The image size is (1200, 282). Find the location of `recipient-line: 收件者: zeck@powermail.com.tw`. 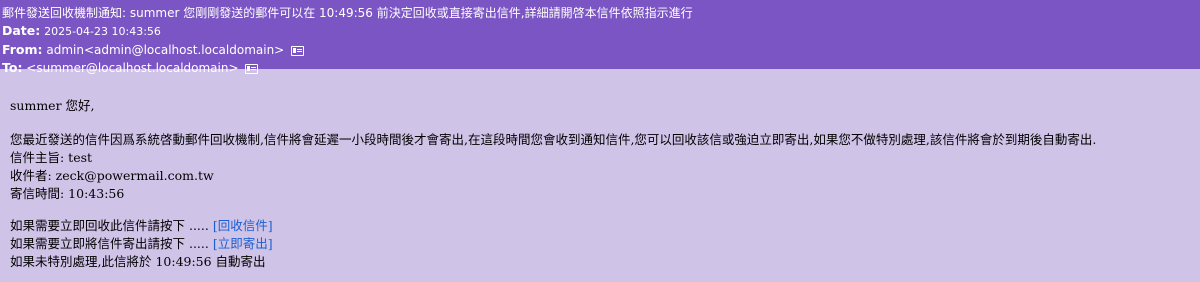

recipient-line: 收件者: zeck@powermail.com.tw is located at coordinates (112, 175).